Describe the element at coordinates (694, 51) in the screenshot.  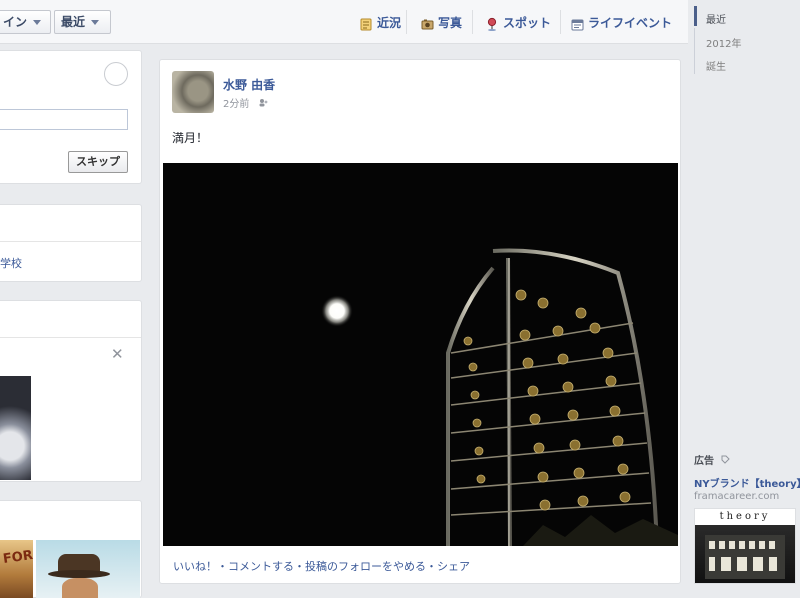
I see `timeline-nav-line` at that location.